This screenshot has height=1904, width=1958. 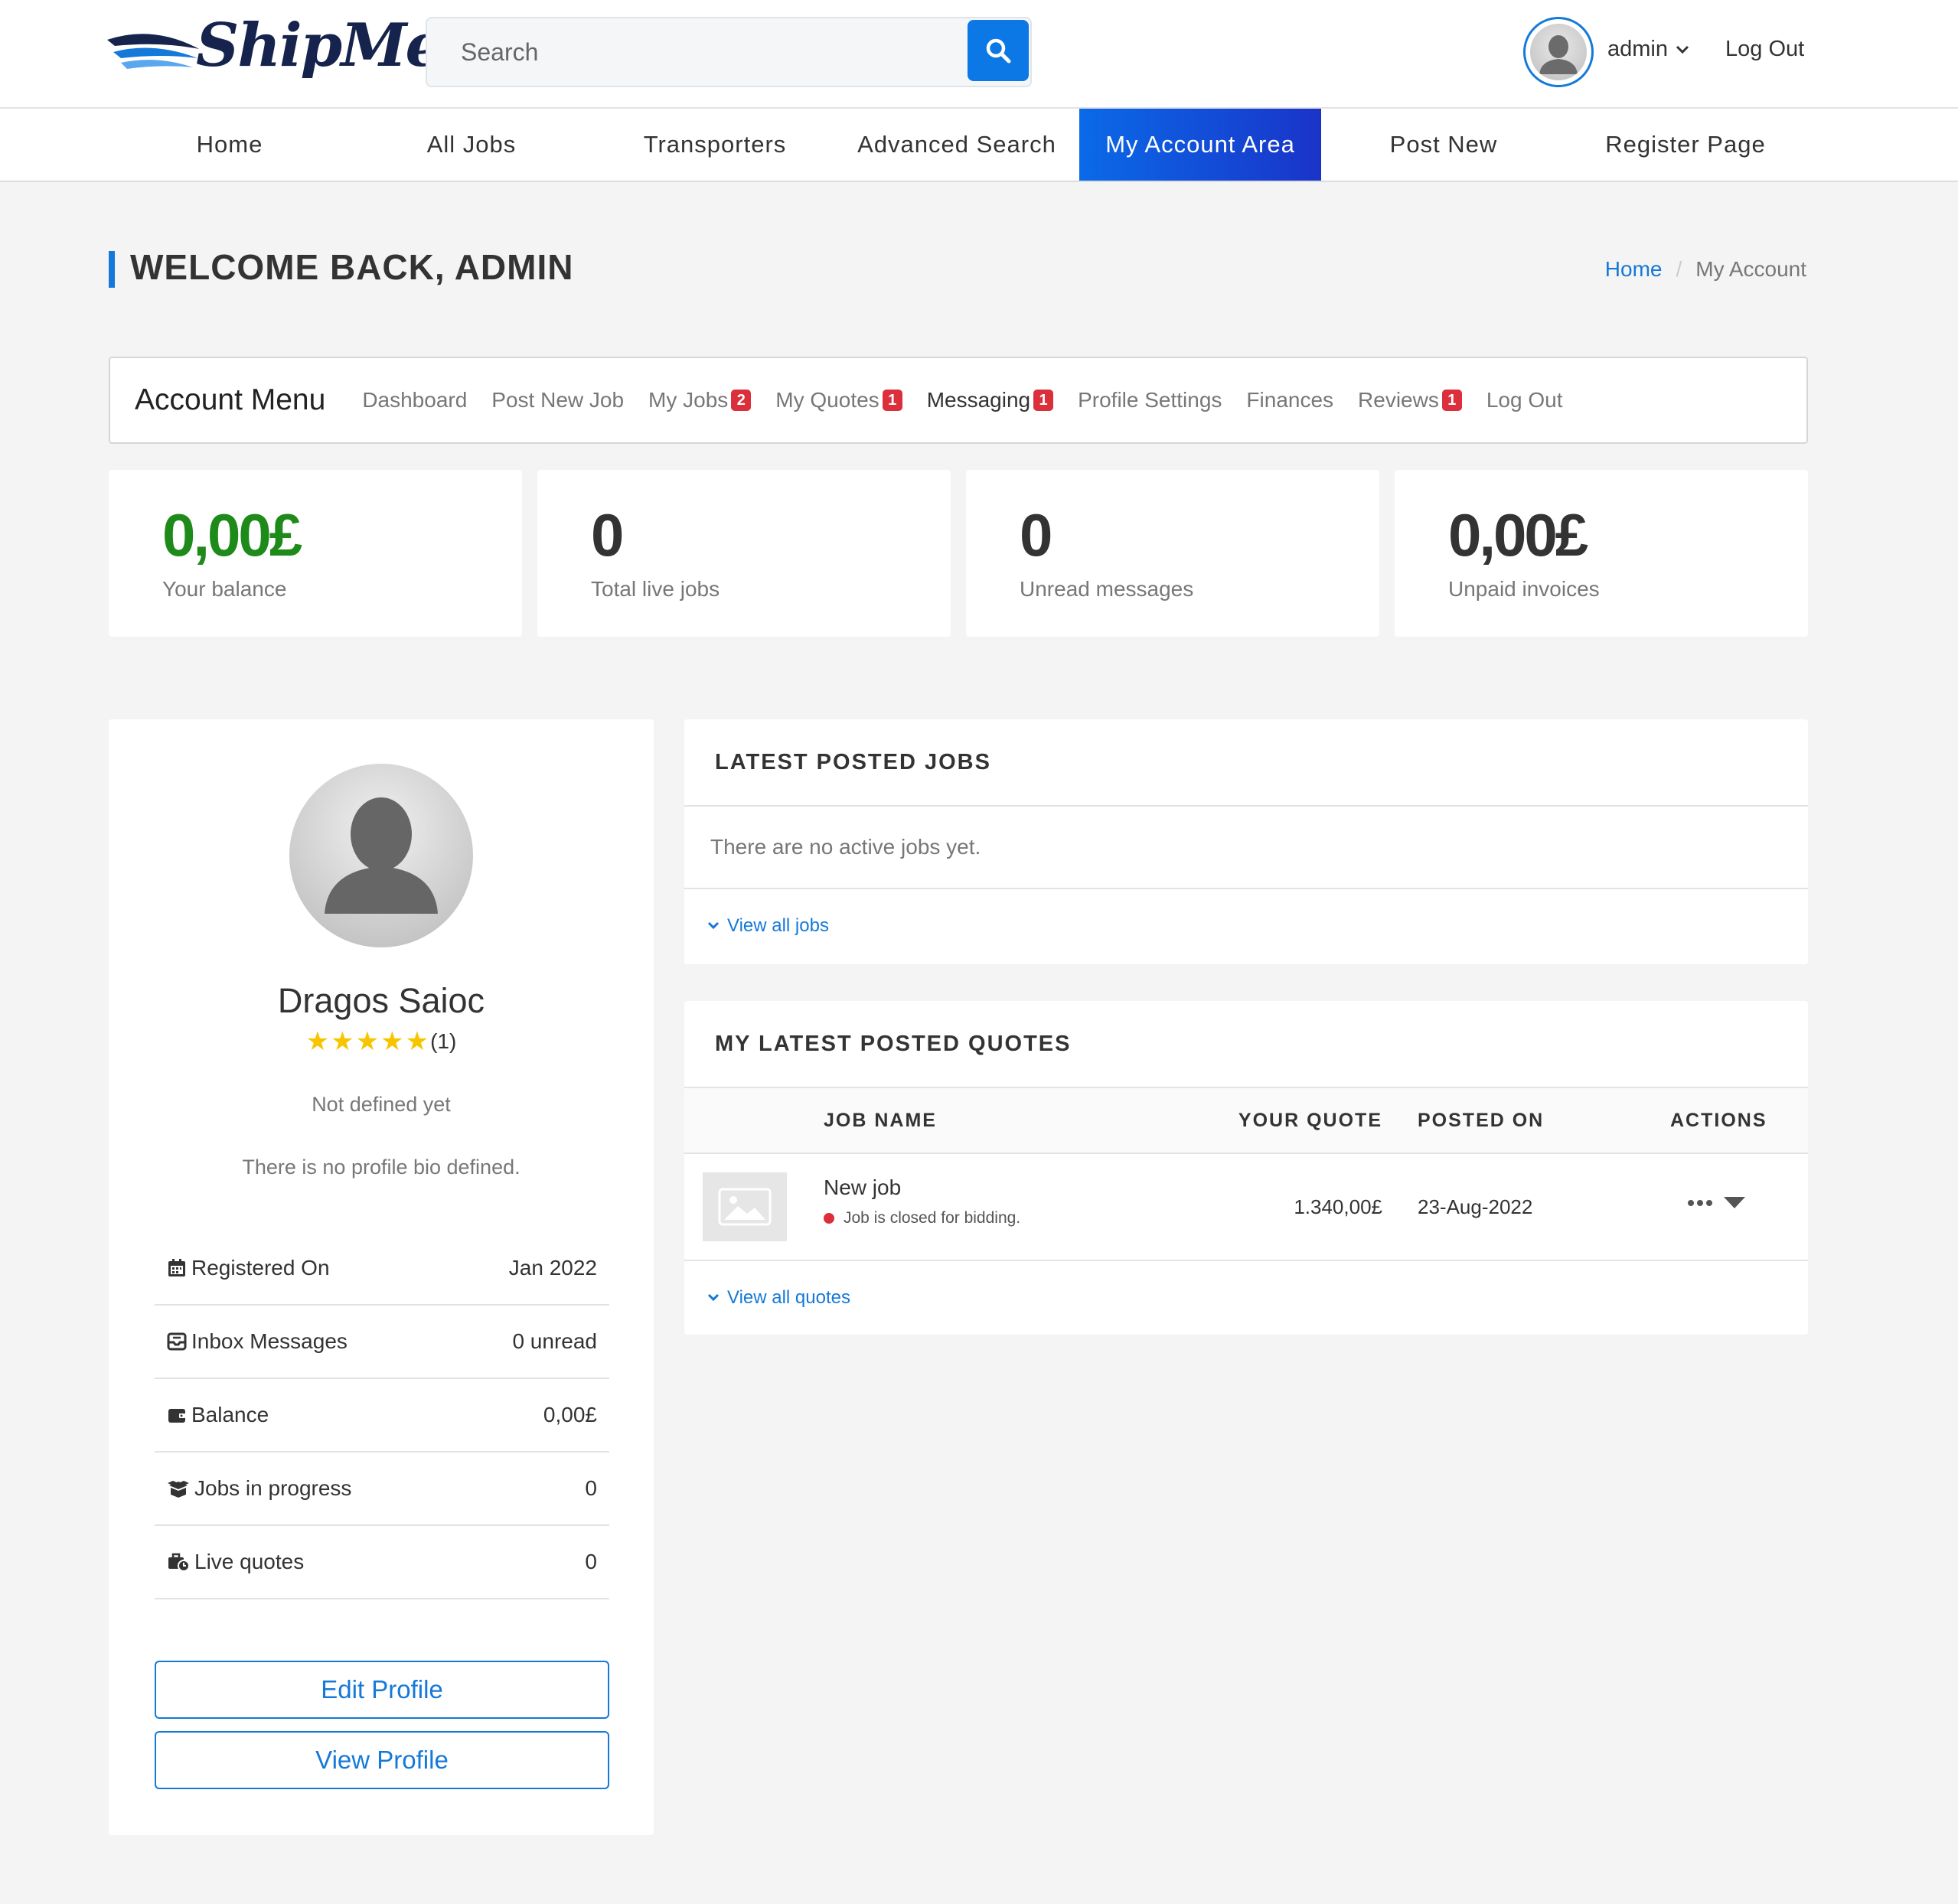 I want to click on view-all-quotes-link: View all quotes, so click(x=1246, y=1298).